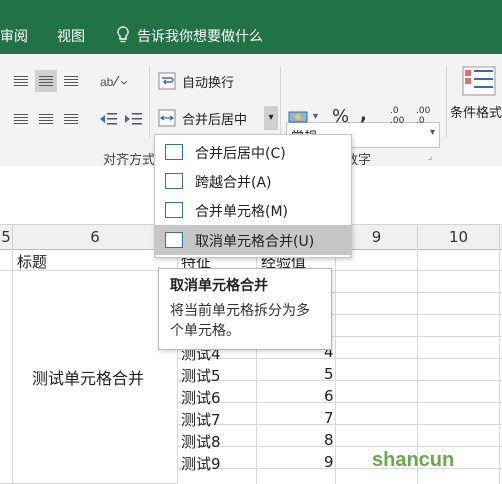 The height and width of the screenshot is (484, 502). What do you see at coordinates (240, 154) in the screenshot?
I see `menu-item-label: 合并后居中(C)` at bounding box center [240, 154].